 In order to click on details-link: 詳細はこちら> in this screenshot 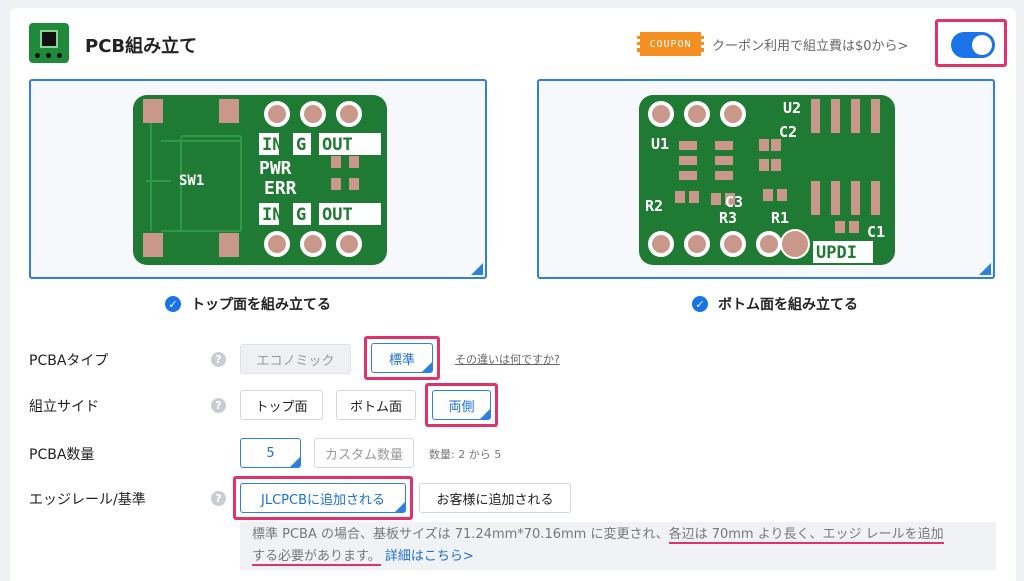, I will do `click(429, 556)`.